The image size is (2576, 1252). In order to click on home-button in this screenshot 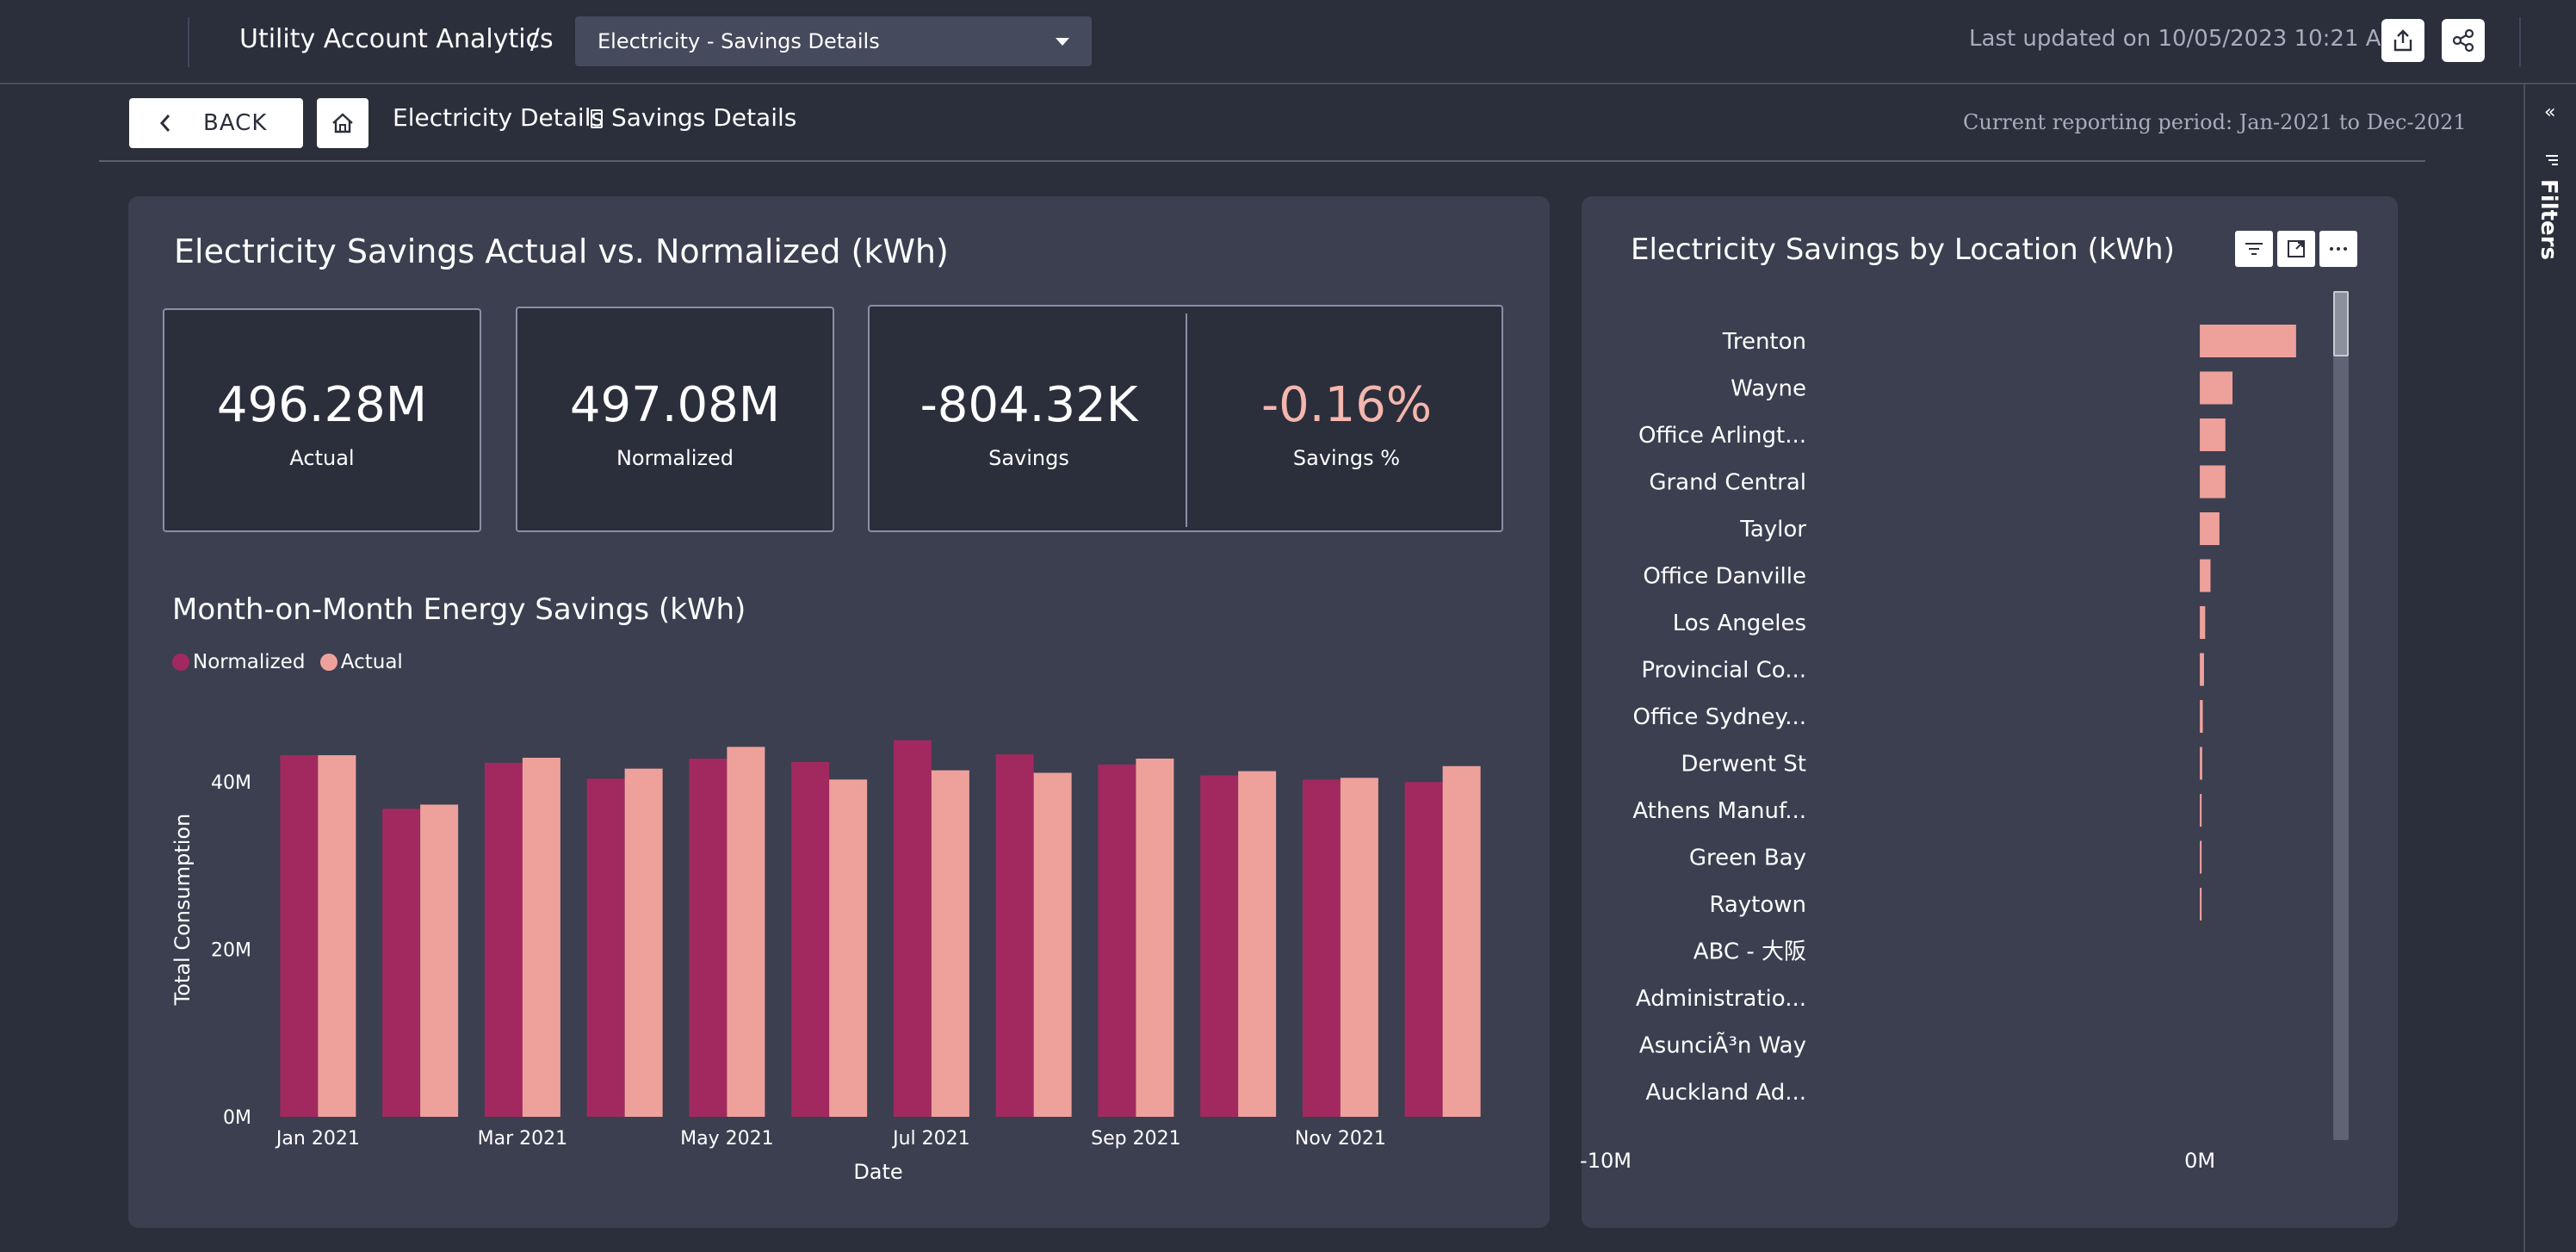, I will do `click(343, 123)`.